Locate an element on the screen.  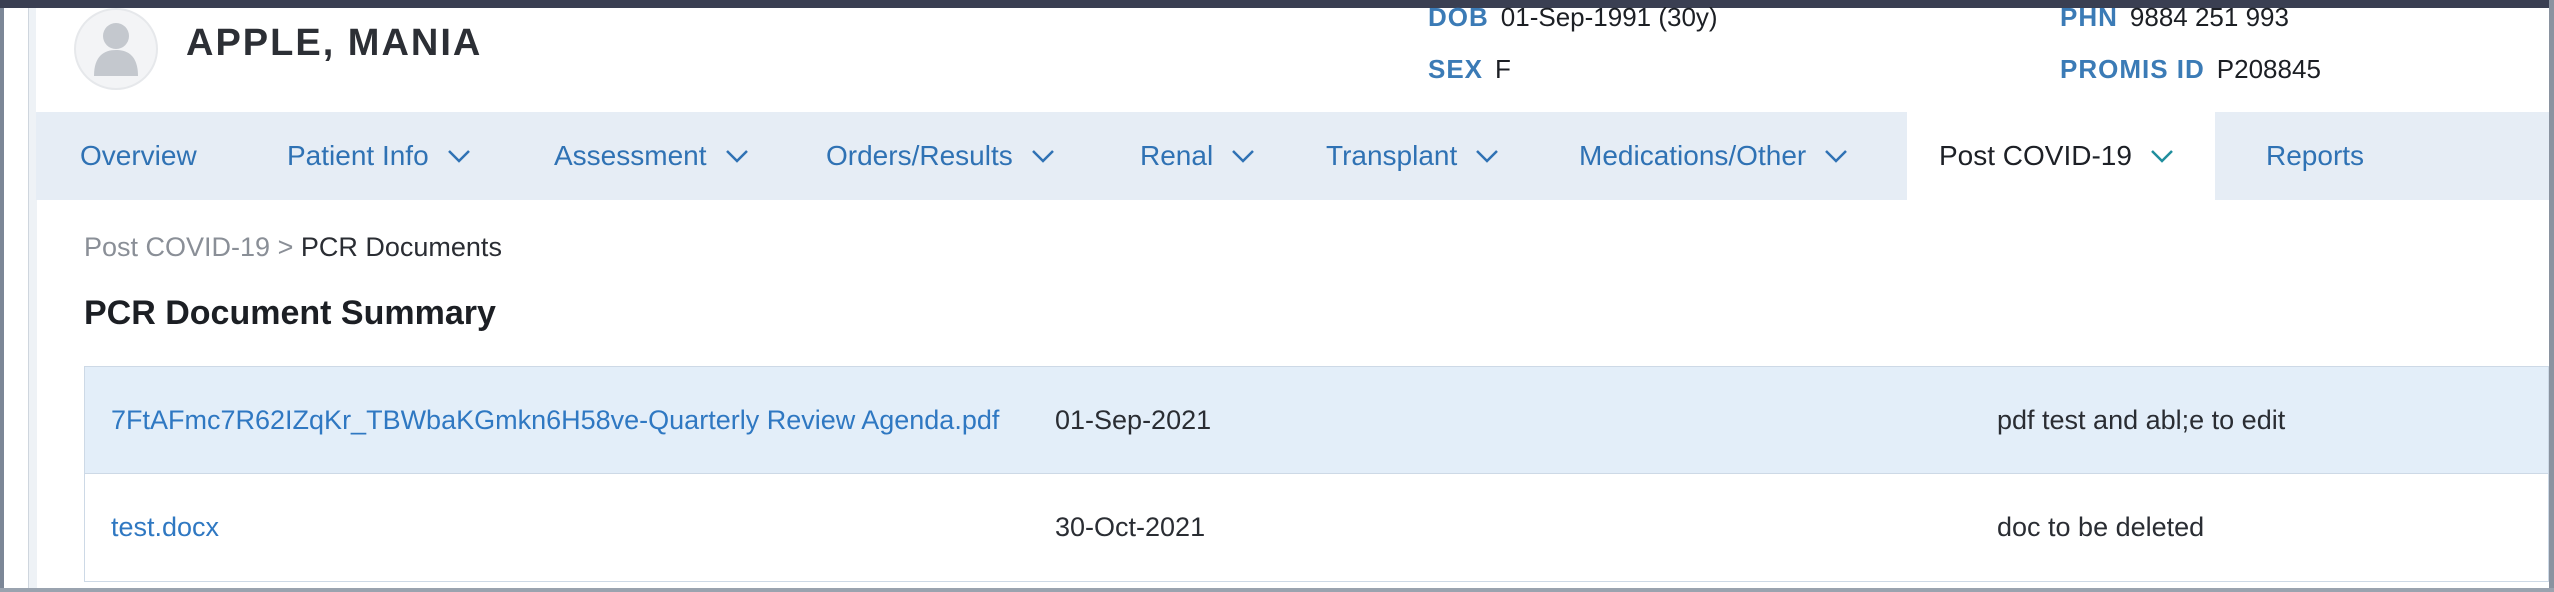
tab-transplant-label: Transplant is located at coordinates (1392, 155).